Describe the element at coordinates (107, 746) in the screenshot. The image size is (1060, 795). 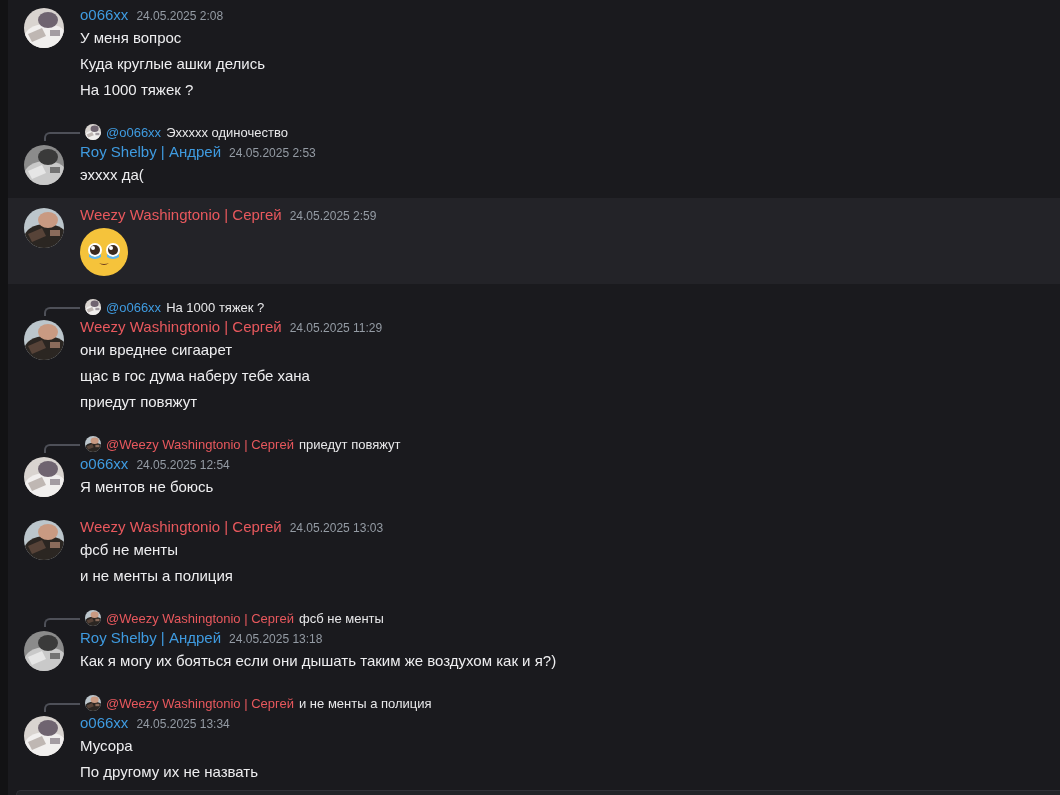
I see `message-text: Мусора` at that location.